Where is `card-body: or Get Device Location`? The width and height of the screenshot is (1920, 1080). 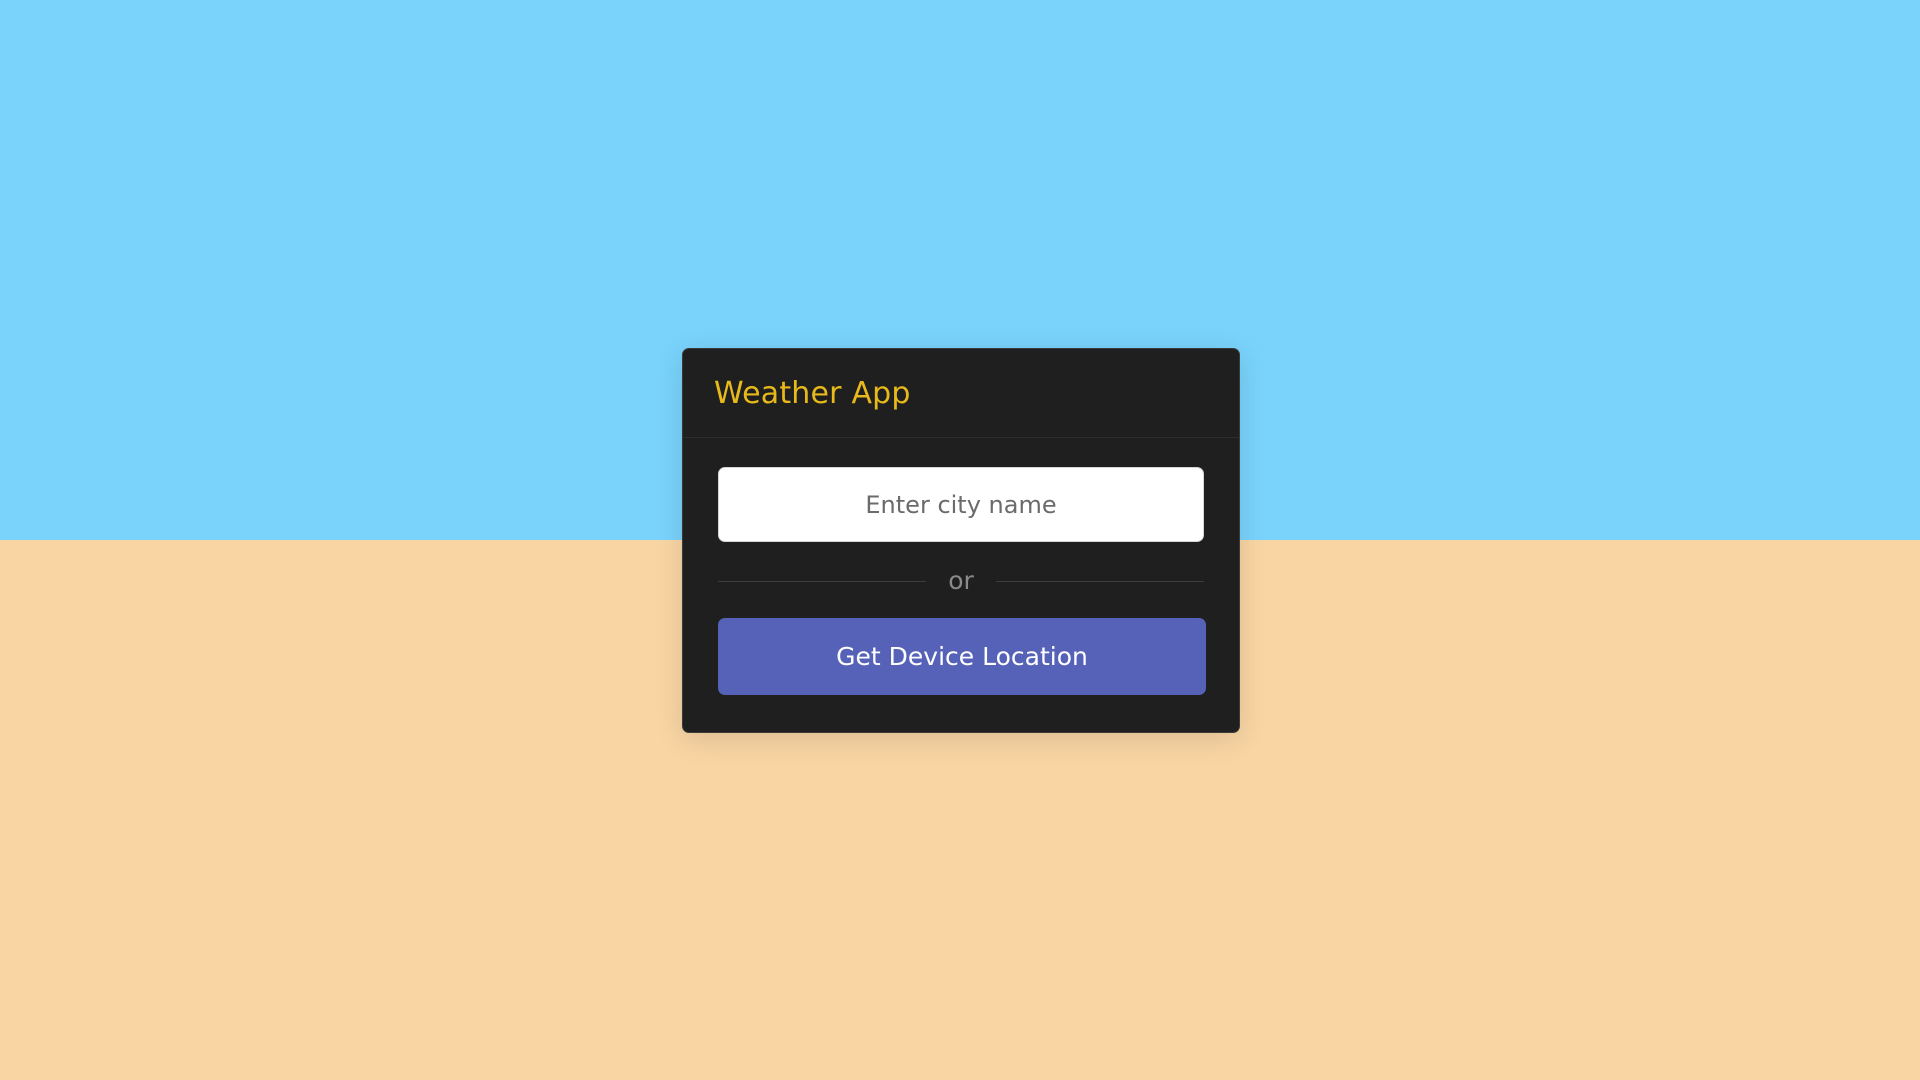 card-body: or Get Device Location is located at coordinates (961, 581).